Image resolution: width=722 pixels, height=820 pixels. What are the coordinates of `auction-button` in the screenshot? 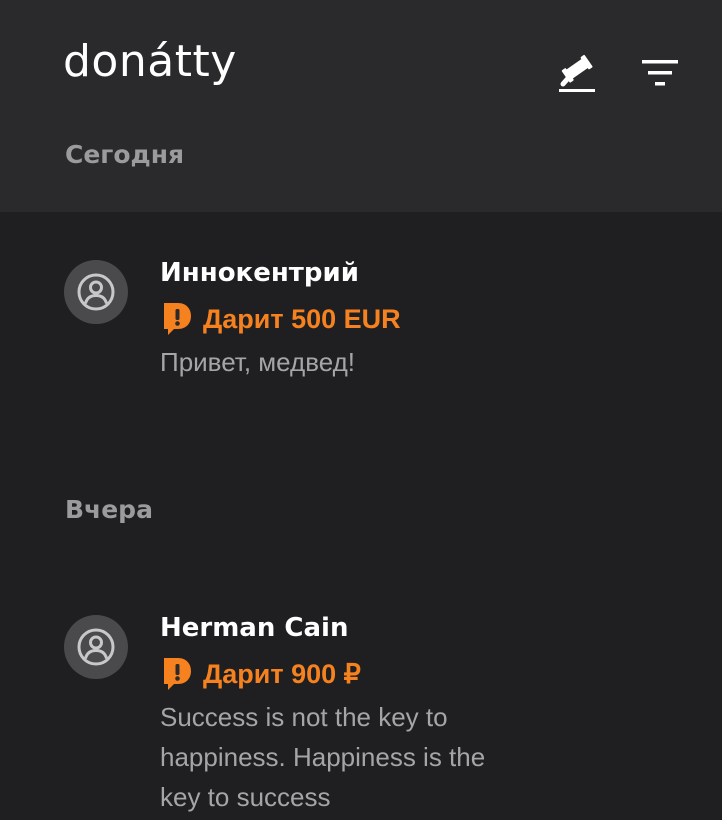 It's located at (577, 74).